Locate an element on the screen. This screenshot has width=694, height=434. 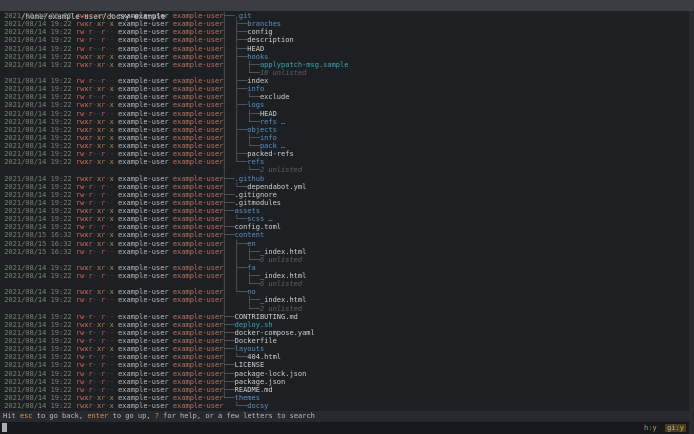
text-cursor-icon is located at coordinates (4, 427).